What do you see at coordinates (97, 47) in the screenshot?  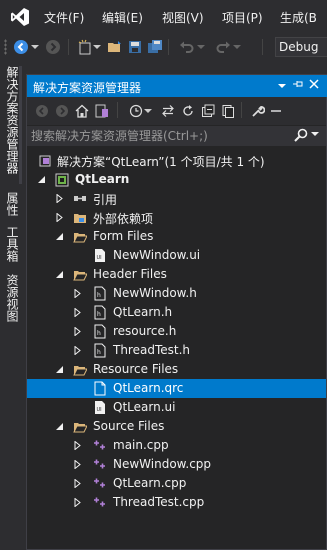 I see `new-project-dropdown` at bounding box center [97, 47].